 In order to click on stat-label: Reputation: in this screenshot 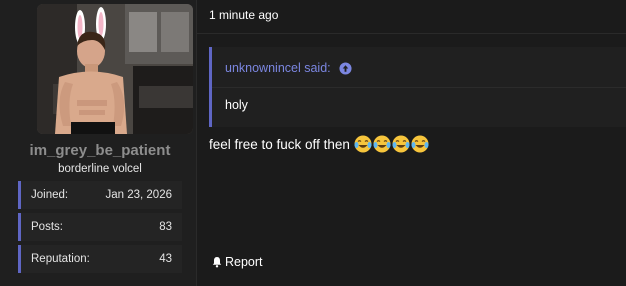, I will do `click(60, 259)`.